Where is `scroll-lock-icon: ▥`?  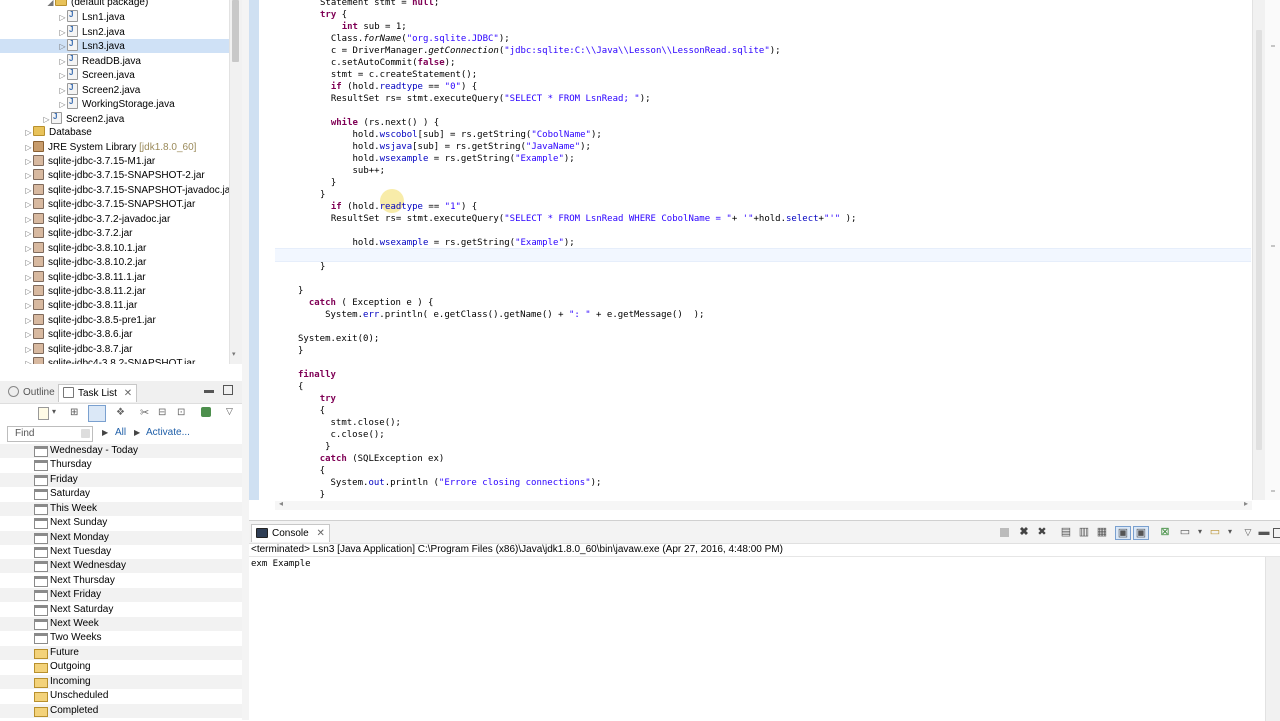 scroll-lock-icon: ▥ is located at coordinates (1084, 532).